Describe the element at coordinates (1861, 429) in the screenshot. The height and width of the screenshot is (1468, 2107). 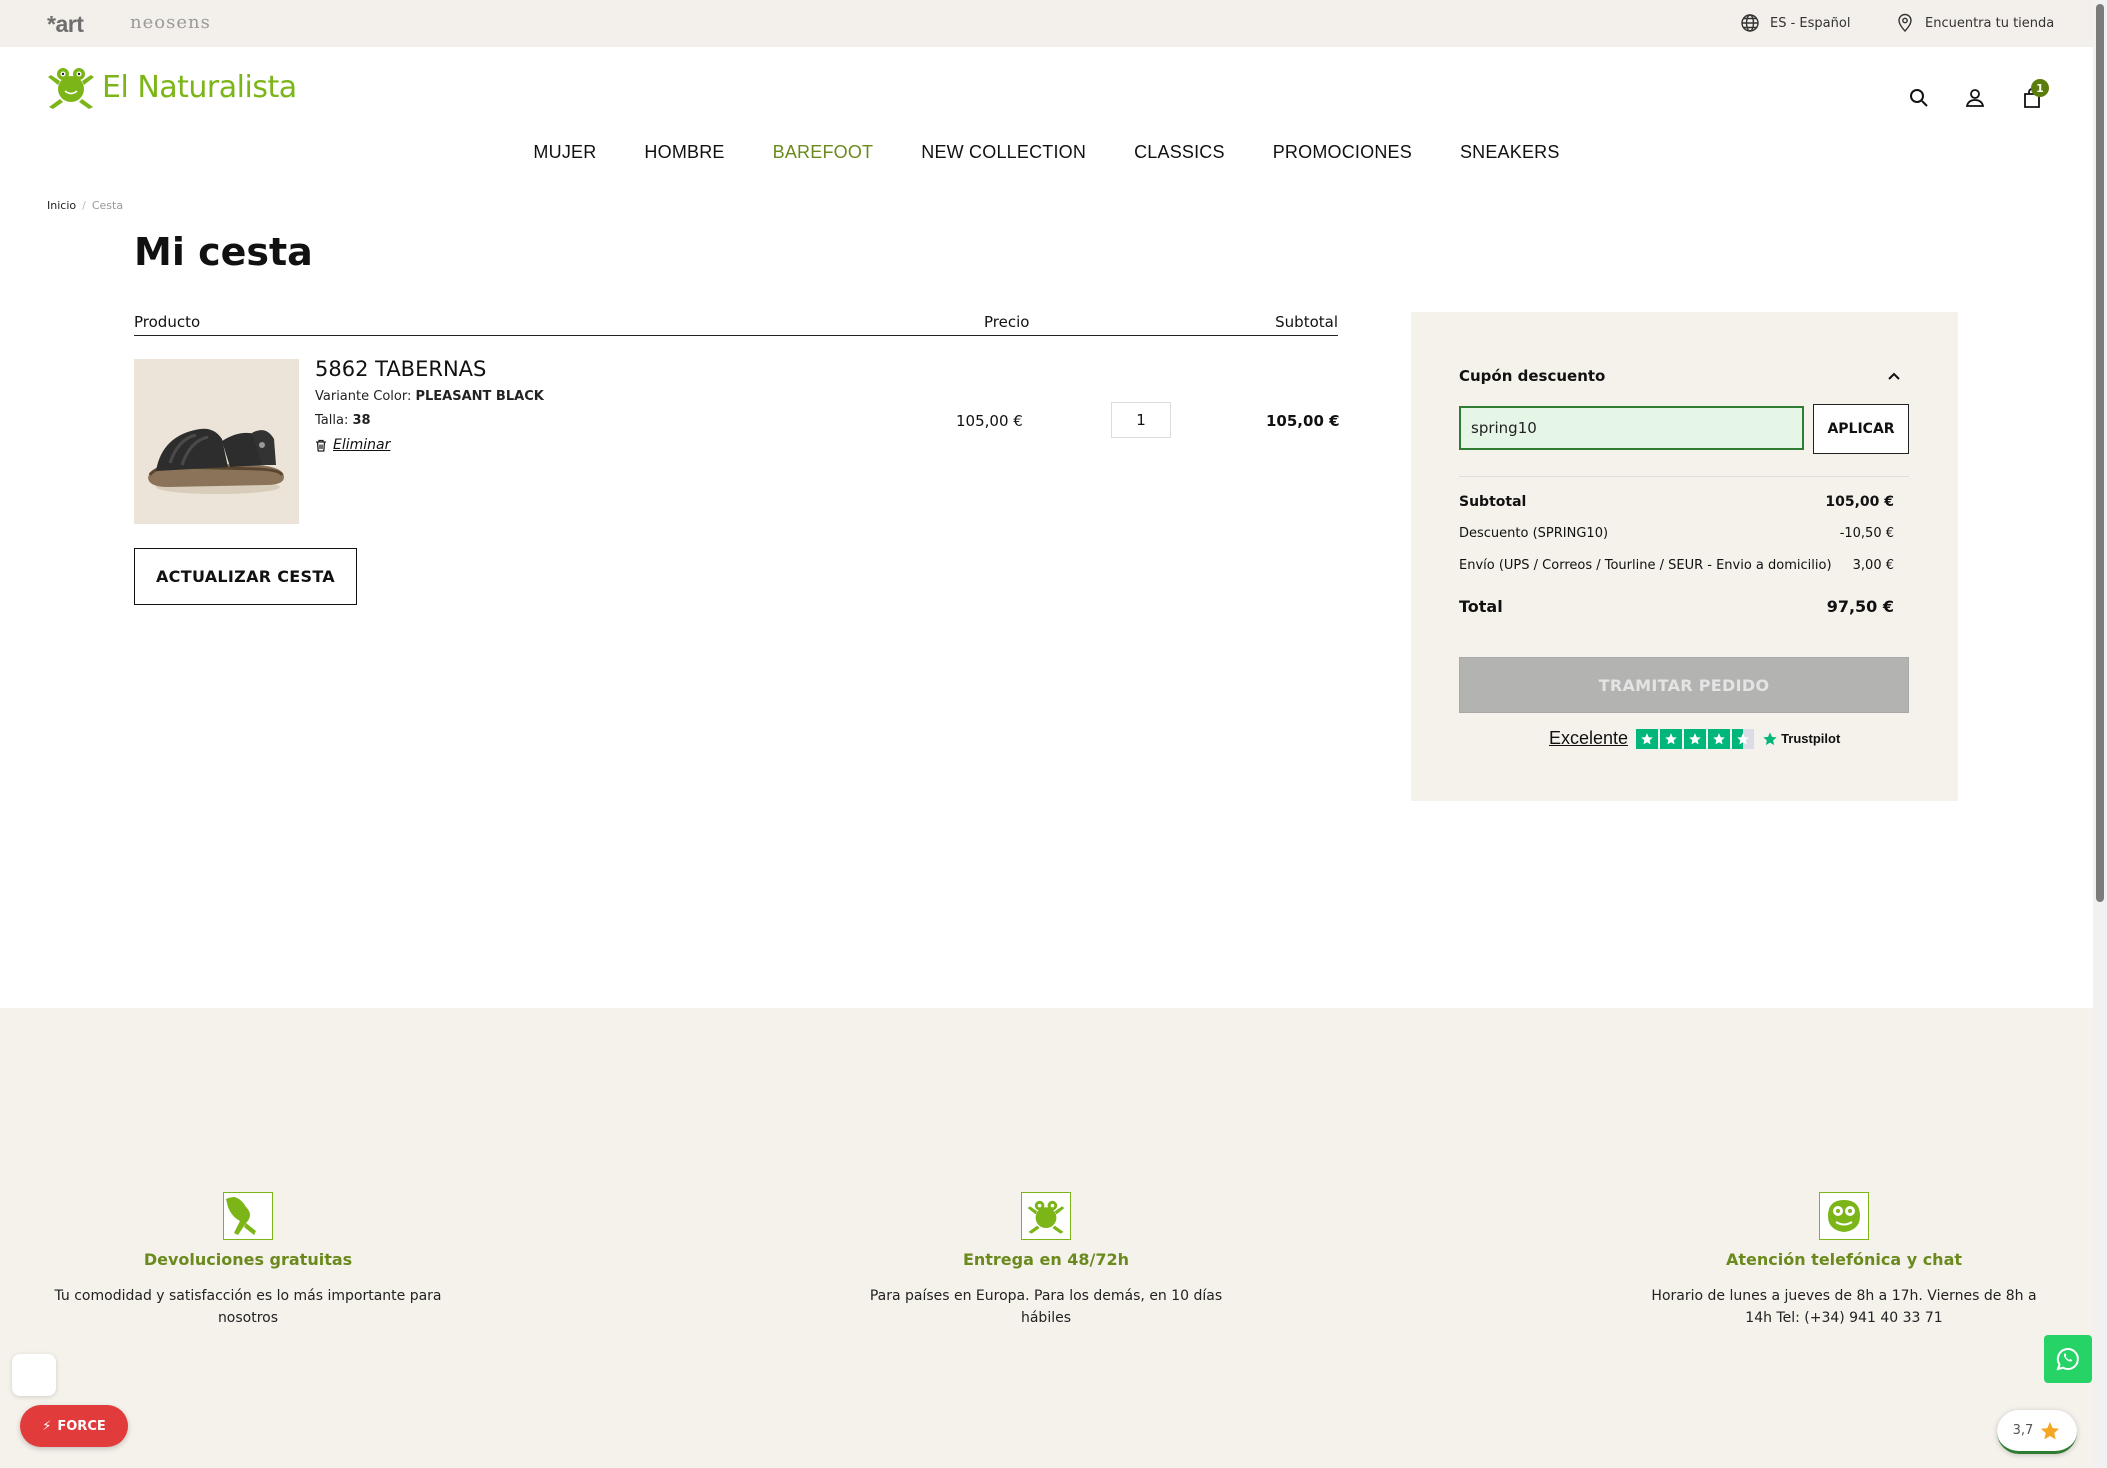
I see `apply-coupon-button: APLICAR` at that location.